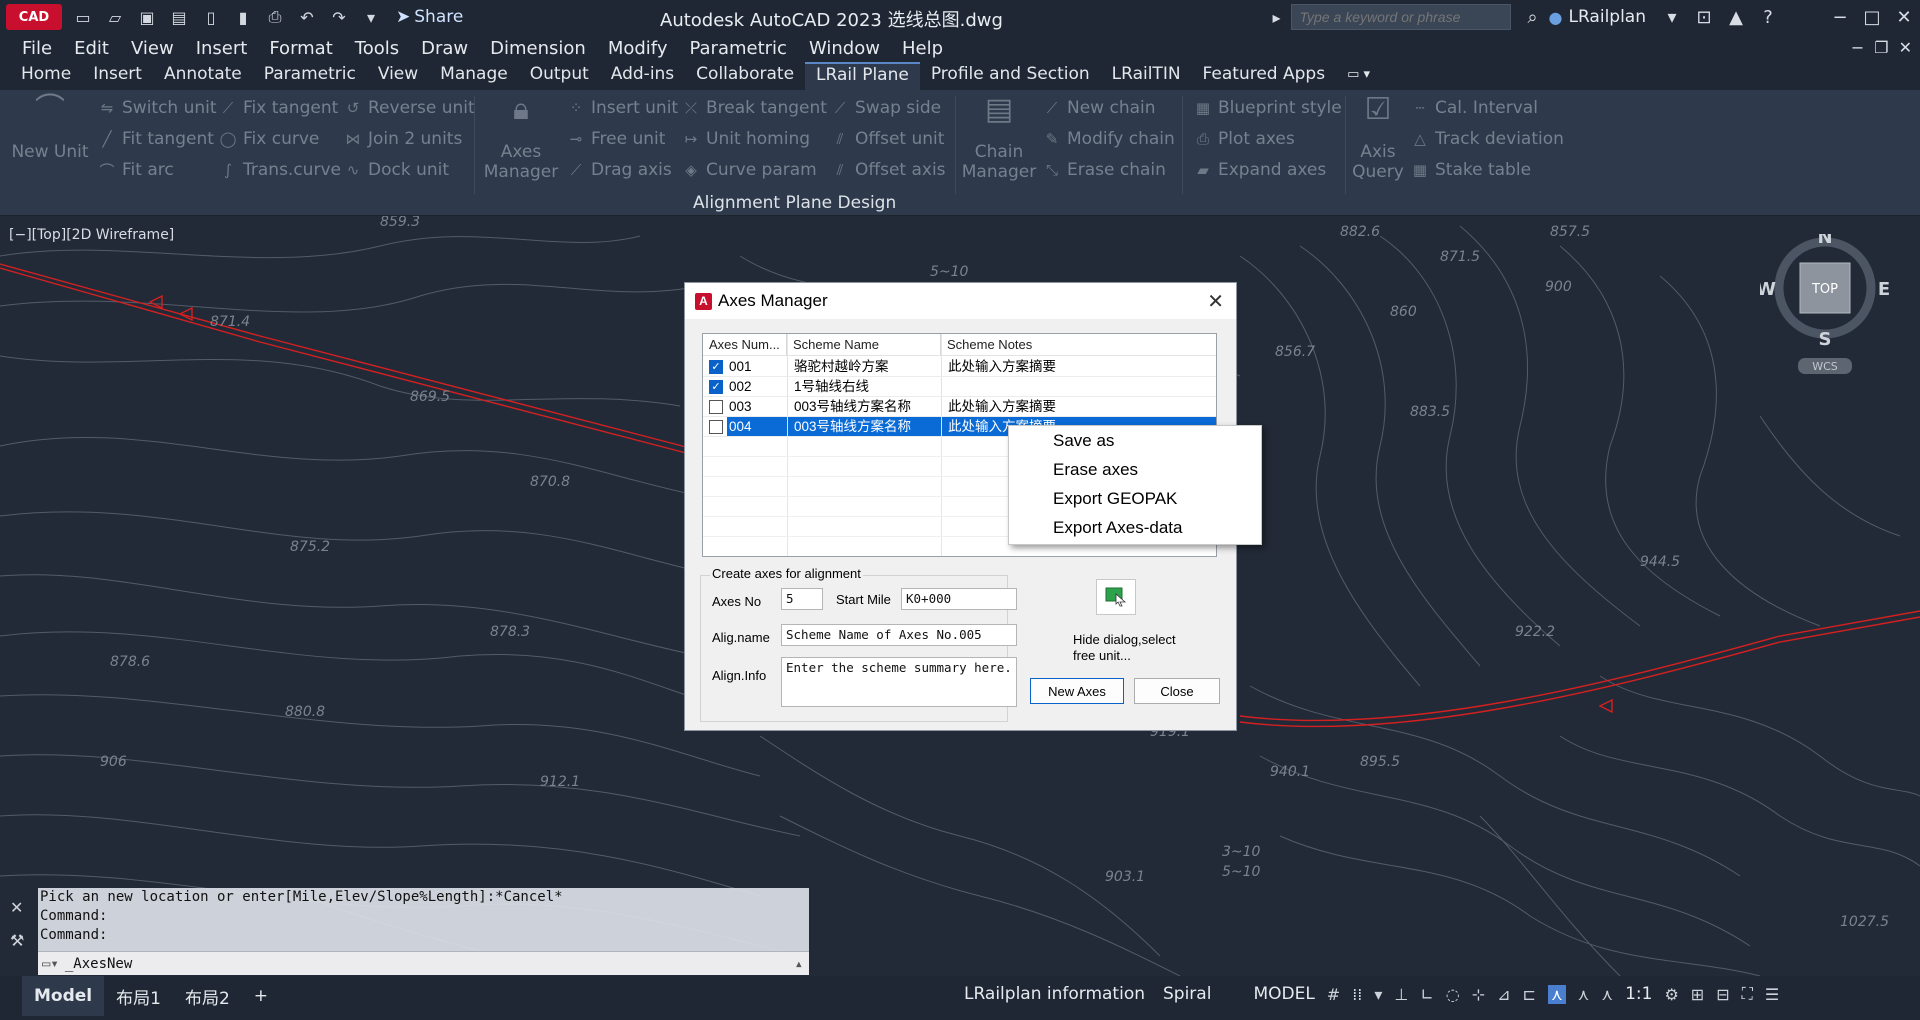 This screenshot has width=1920, height=1020. What do you see at coordinates (959, 367) in the screenshot?
I see `table-row: ✓ 001 骆驼村越岭方案 此处输入方案摘要` at bounding box center [959, 367].